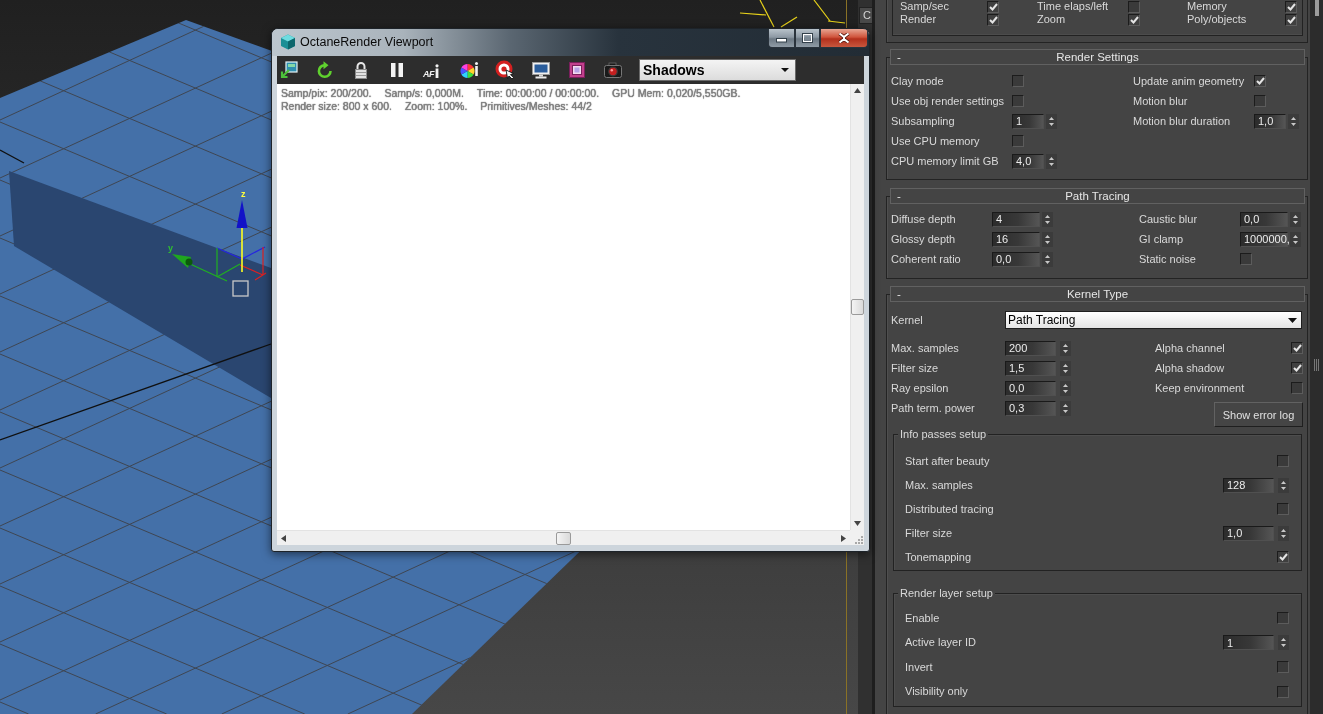 The image size is (1323, 714). What do you see at coordinates (367, 42) in the screenshot?
I see `window-title: OctaneRender Viewport` at bounding box center [367, 42].